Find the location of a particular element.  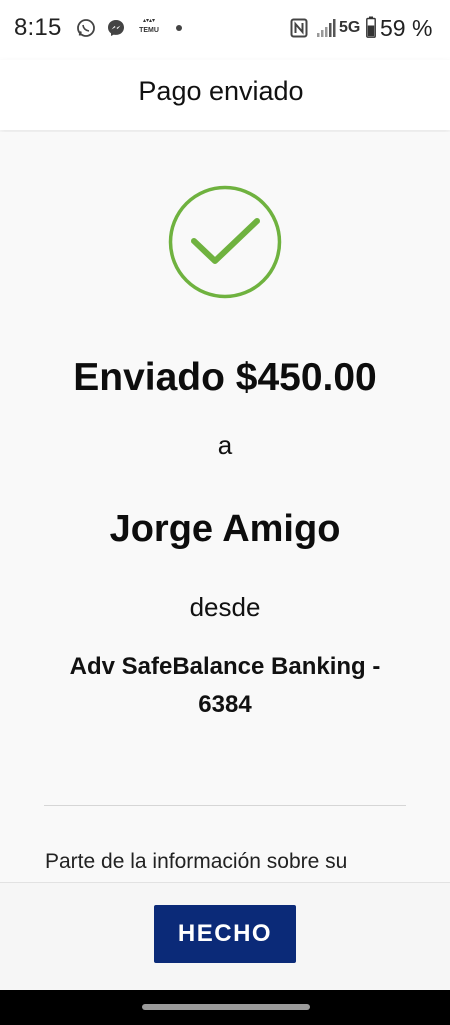

whatsapp-icon is located at coordinates (86, 28).